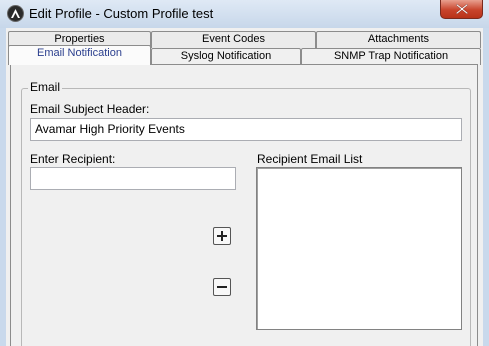  I want to click on close-icon, so click(462, 9).